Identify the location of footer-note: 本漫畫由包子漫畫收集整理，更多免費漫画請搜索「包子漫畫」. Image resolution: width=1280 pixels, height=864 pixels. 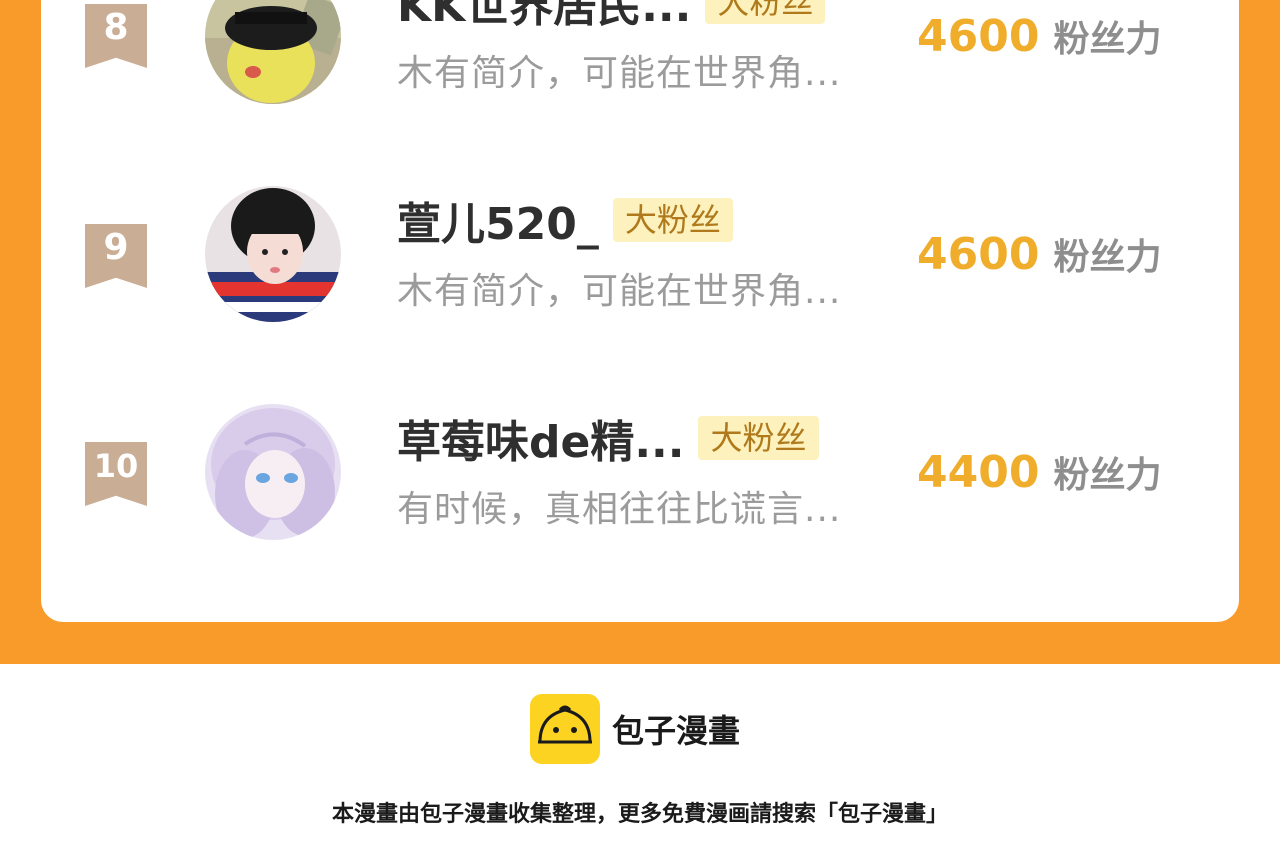
(639, 814).